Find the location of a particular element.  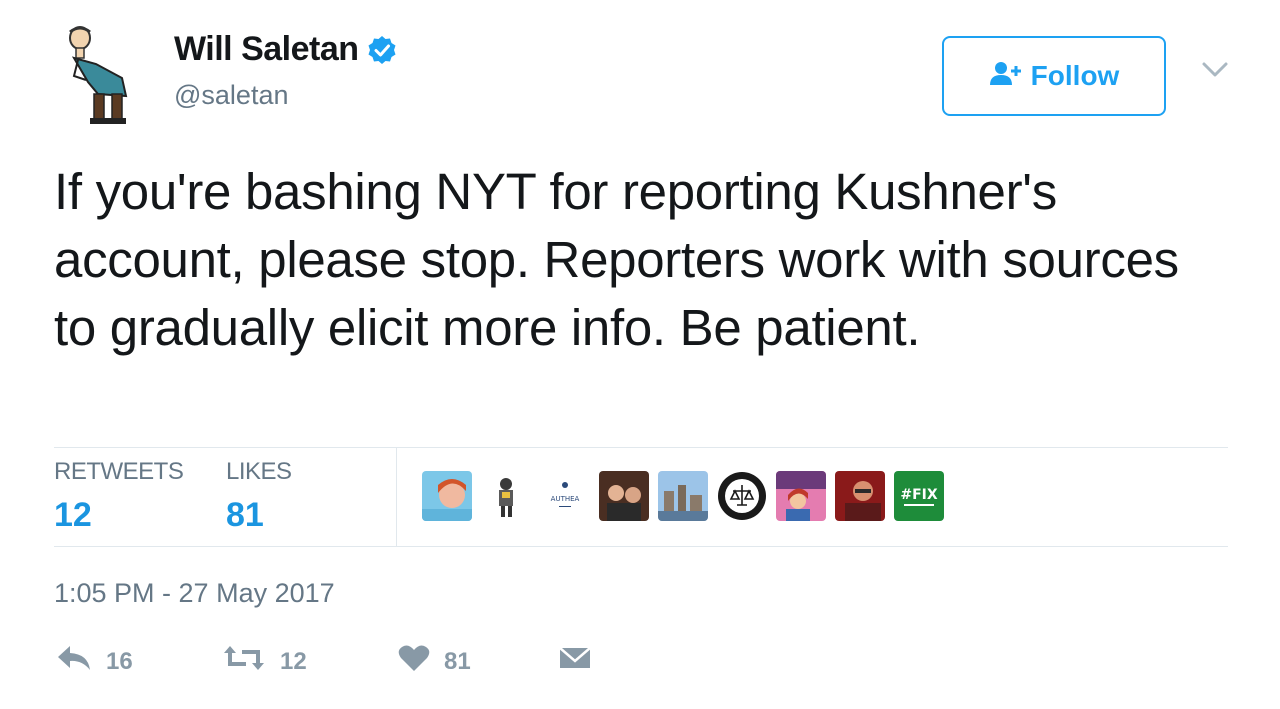

envelope-icon is located at coordinates (575, 661).